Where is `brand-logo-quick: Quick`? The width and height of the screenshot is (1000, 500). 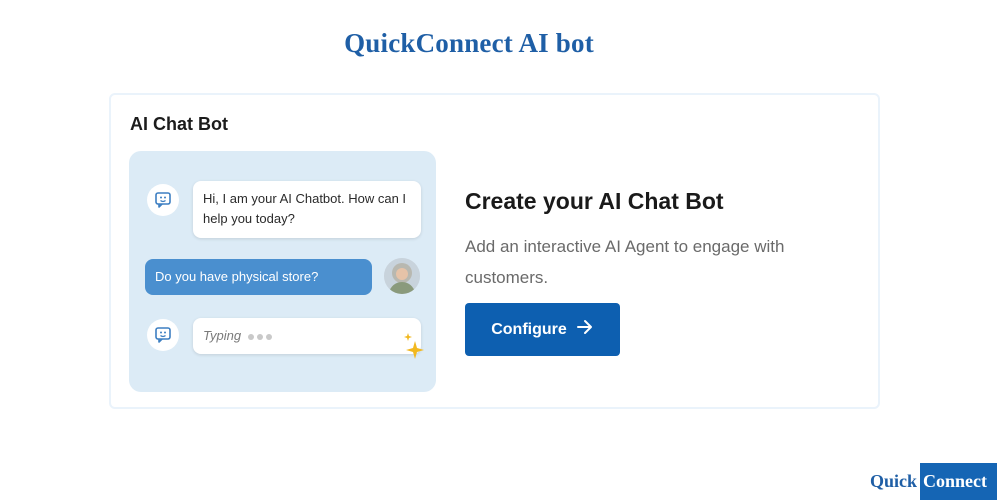 brand-logo-quick: Quick is located at coordinates (894, 481).